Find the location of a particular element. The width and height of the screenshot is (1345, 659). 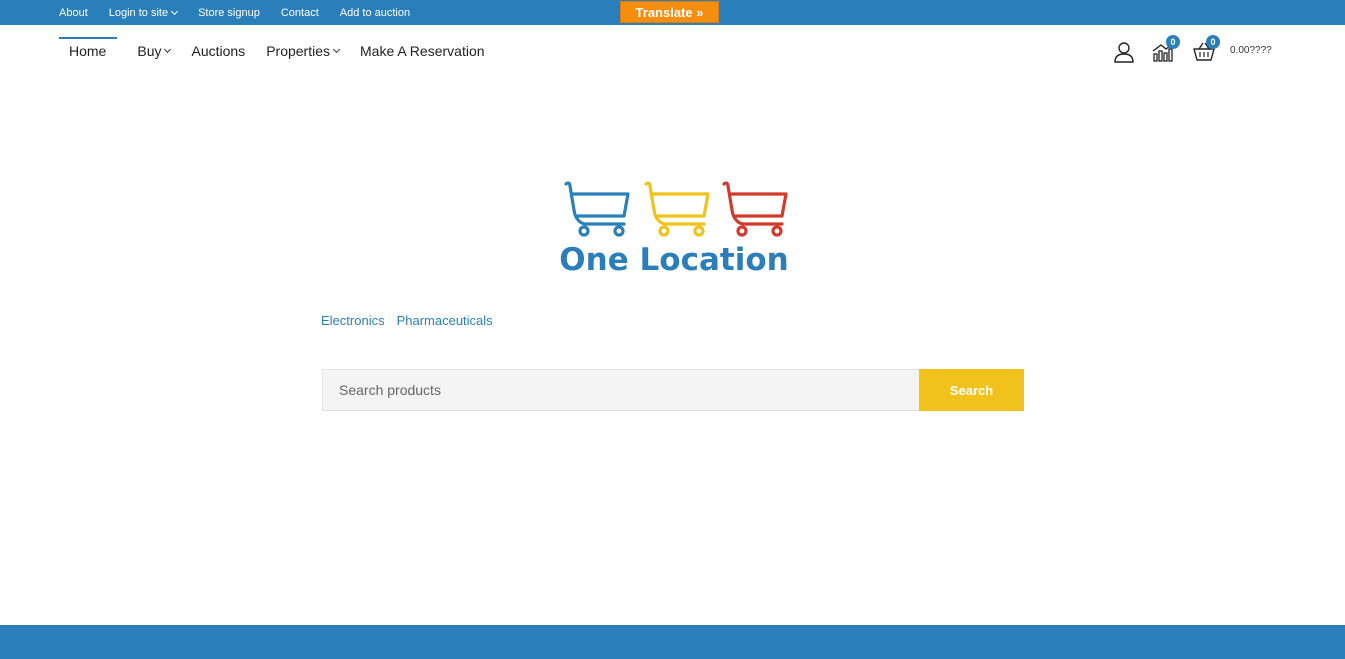

footer-bar is located at coordinates (672, 642).